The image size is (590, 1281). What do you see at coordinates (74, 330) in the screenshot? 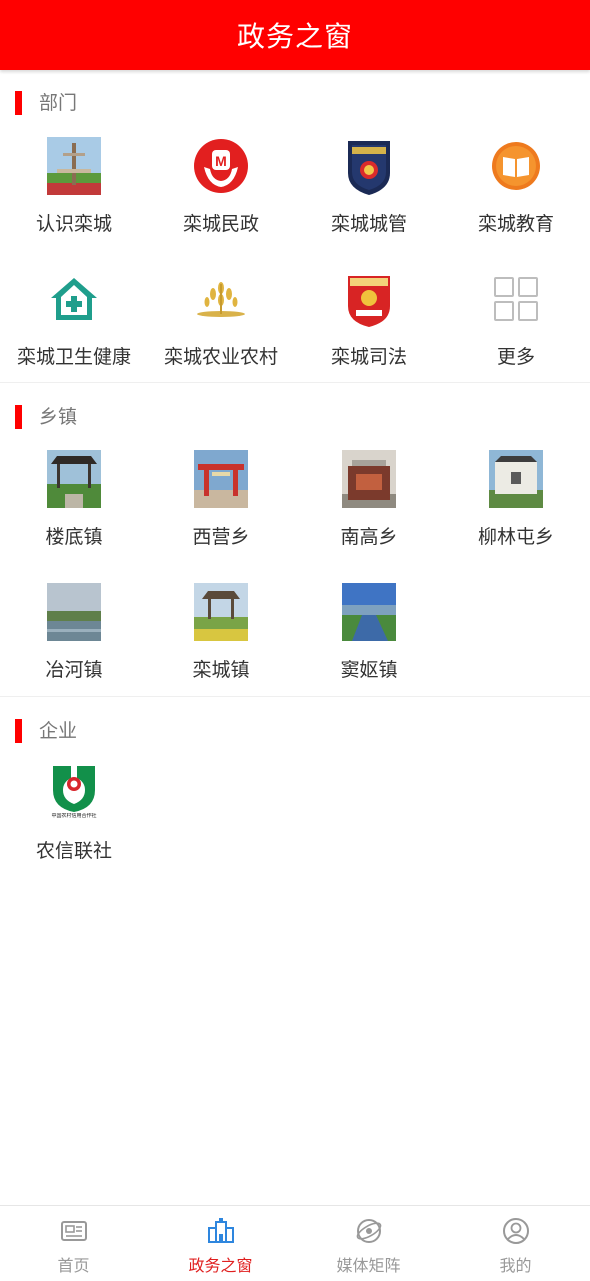
I see `grid-item-health: 栾城卫生健康` at bounding box center [74, 330].